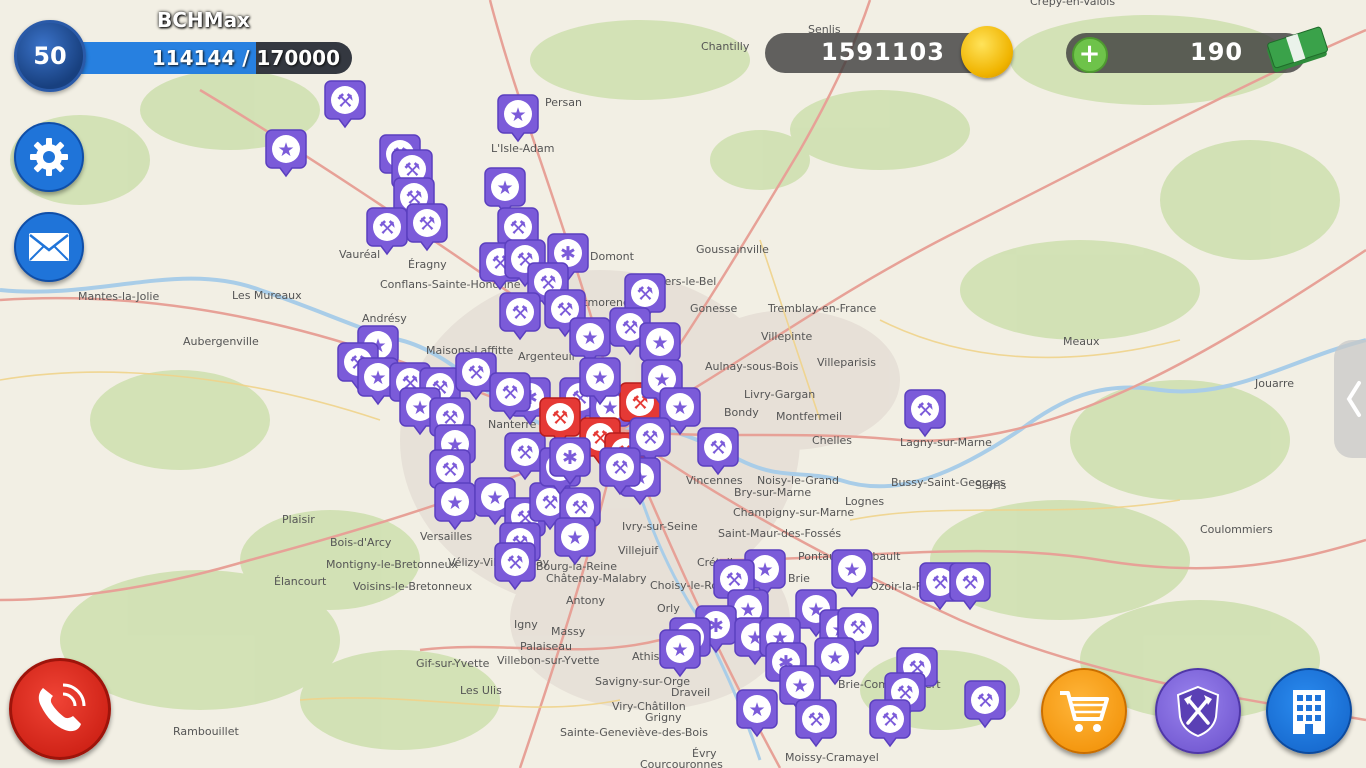 This screenshot has height=768, width=1366. Describe the element at coordinates (1072, 4) in the screenshot. I see `map-label: Crépy-en-Valois` at that location.